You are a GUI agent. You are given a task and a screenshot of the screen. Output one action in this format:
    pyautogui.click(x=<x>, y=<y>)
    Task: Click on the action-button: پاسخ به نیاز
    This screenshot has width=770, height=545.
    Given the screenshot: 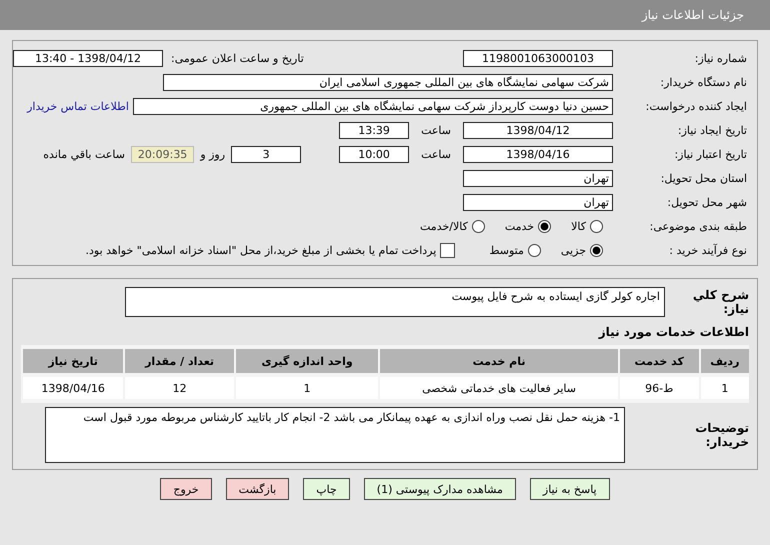 What is the action you would take?
    pyautogui.click(x=570, y=489)
    